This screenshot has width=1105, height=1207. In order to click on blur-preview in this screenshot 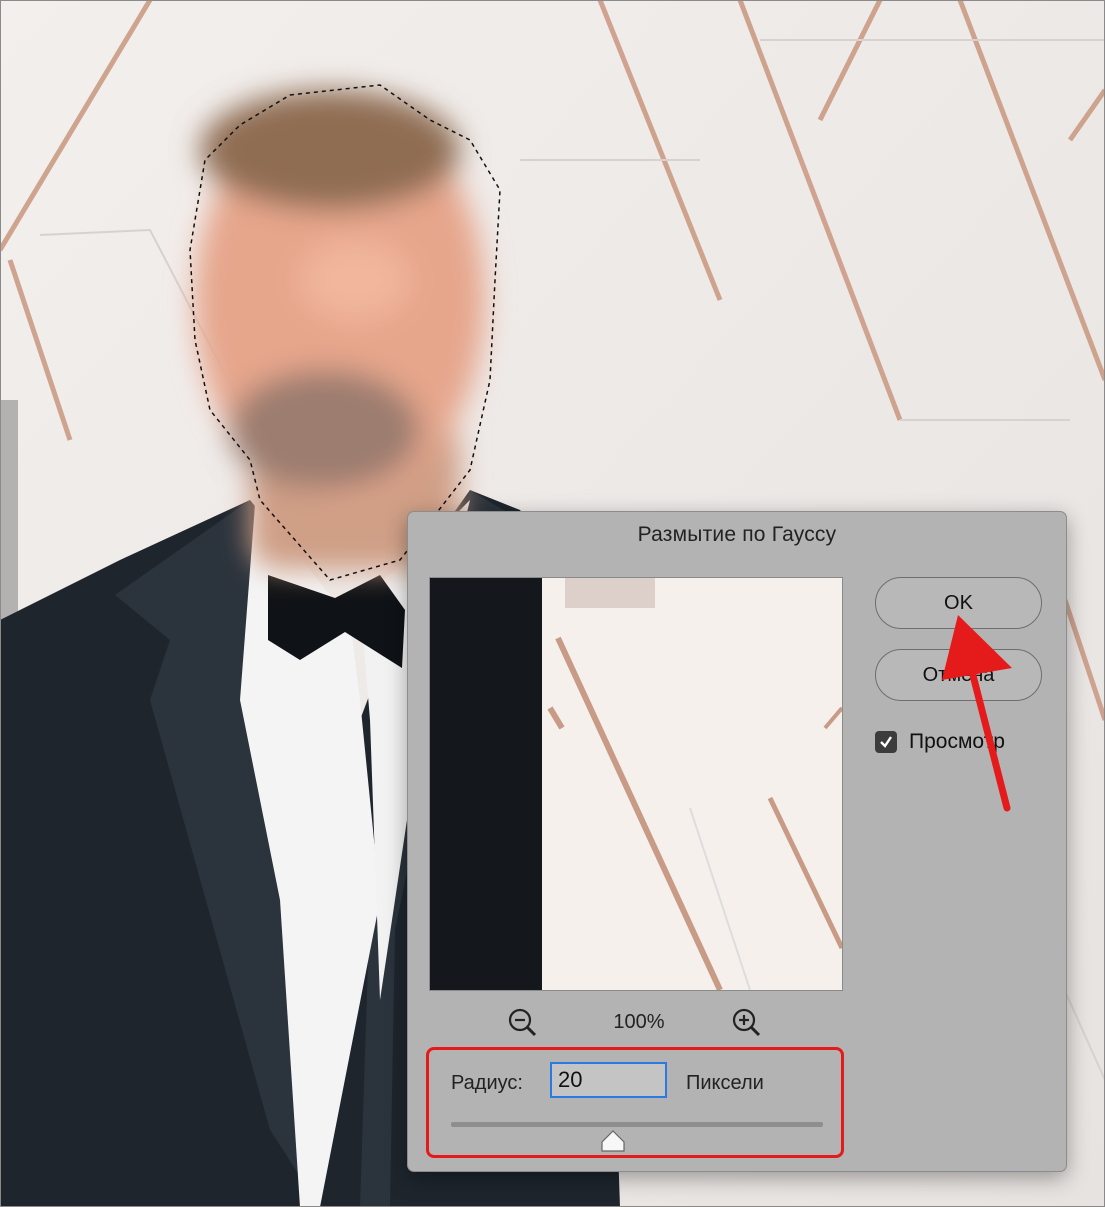, I will do `click(636, 784)`.